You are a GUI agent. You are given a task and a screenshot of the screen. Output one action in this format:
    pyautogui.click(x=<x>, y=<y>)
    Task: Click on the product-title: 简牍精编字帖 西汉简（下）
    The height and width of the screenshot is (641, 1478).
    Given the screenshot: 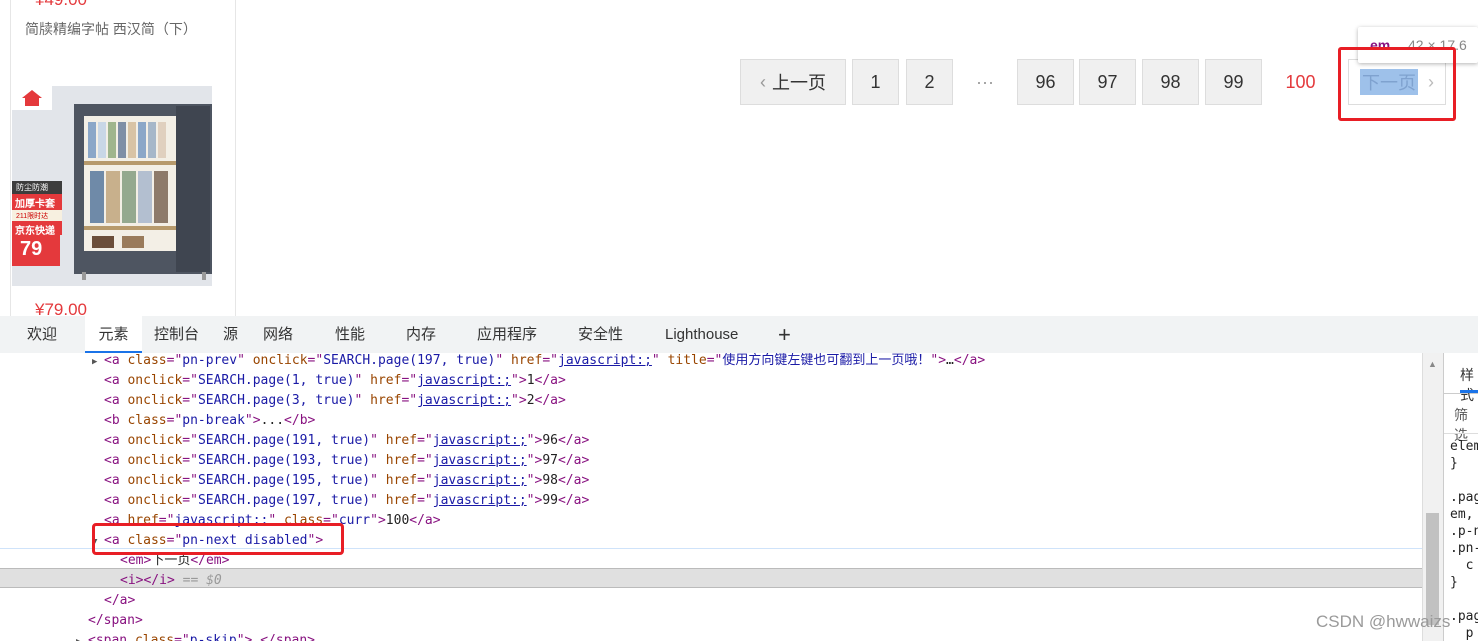 What is the action you would take?
    pyautogui.click(x=115, y=29)
    